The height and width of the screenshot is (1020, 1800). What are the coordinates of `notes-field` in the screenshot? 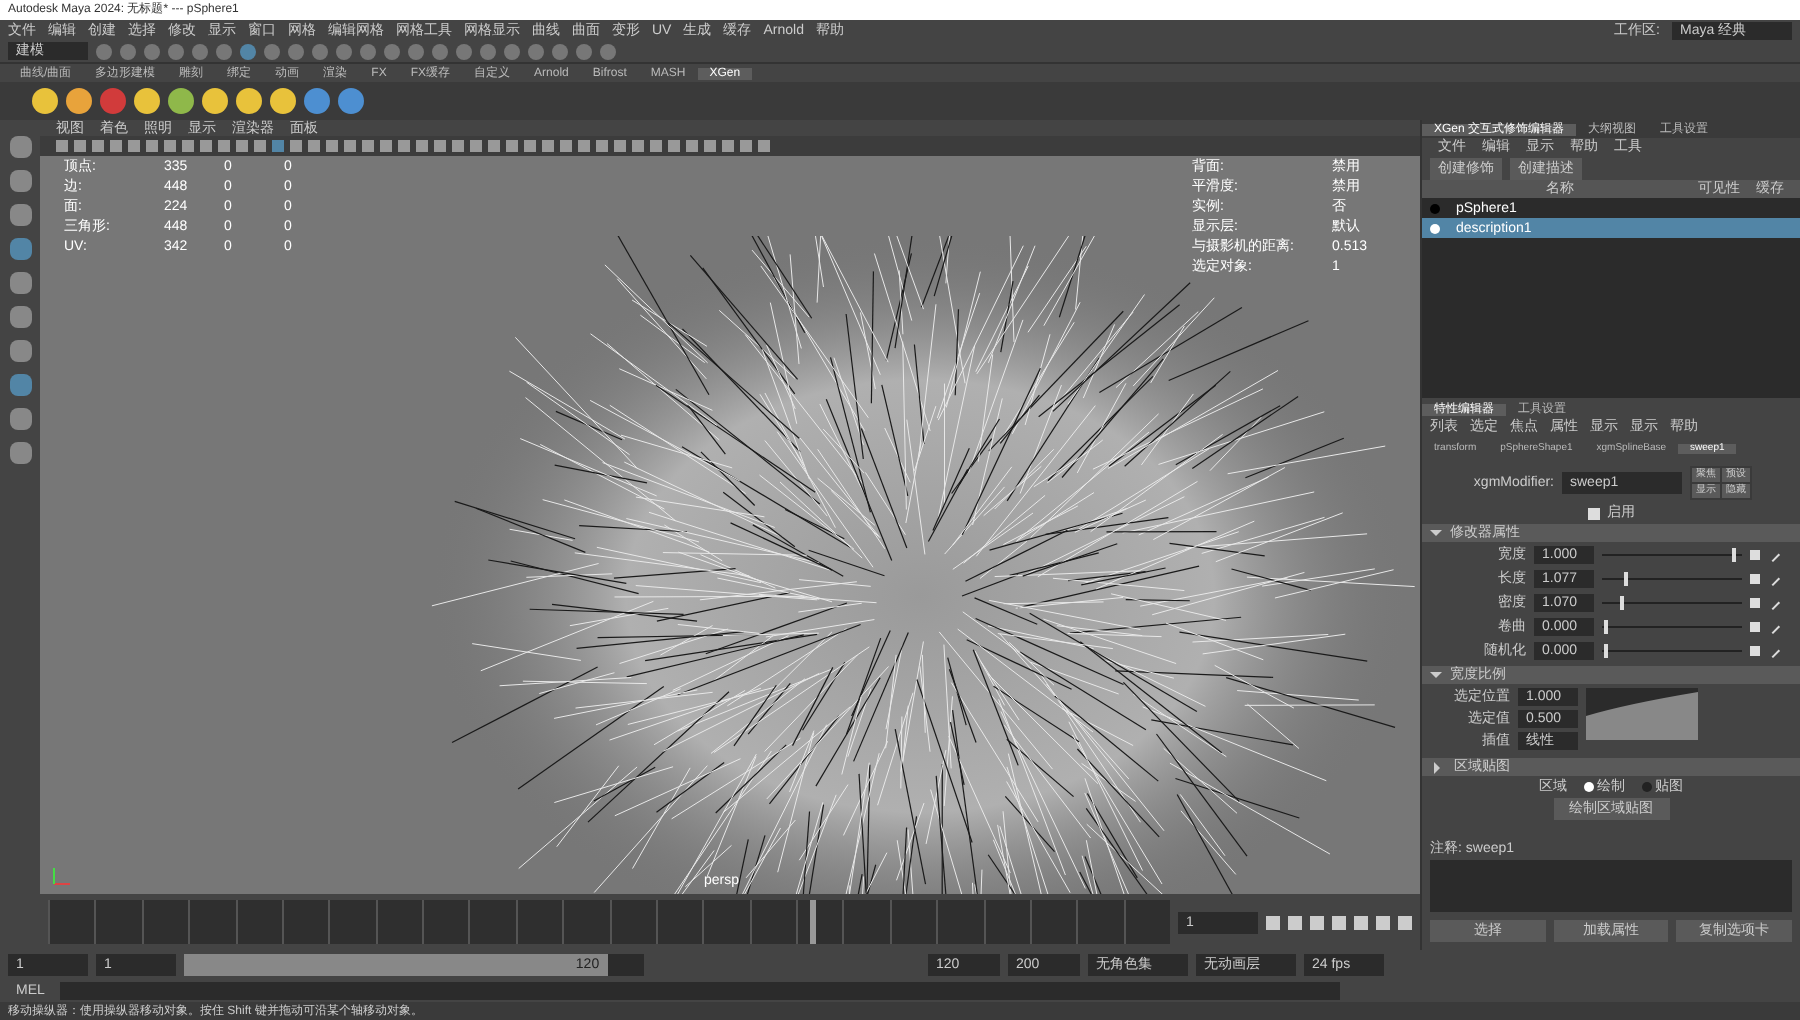 It's located at (1611, 886).